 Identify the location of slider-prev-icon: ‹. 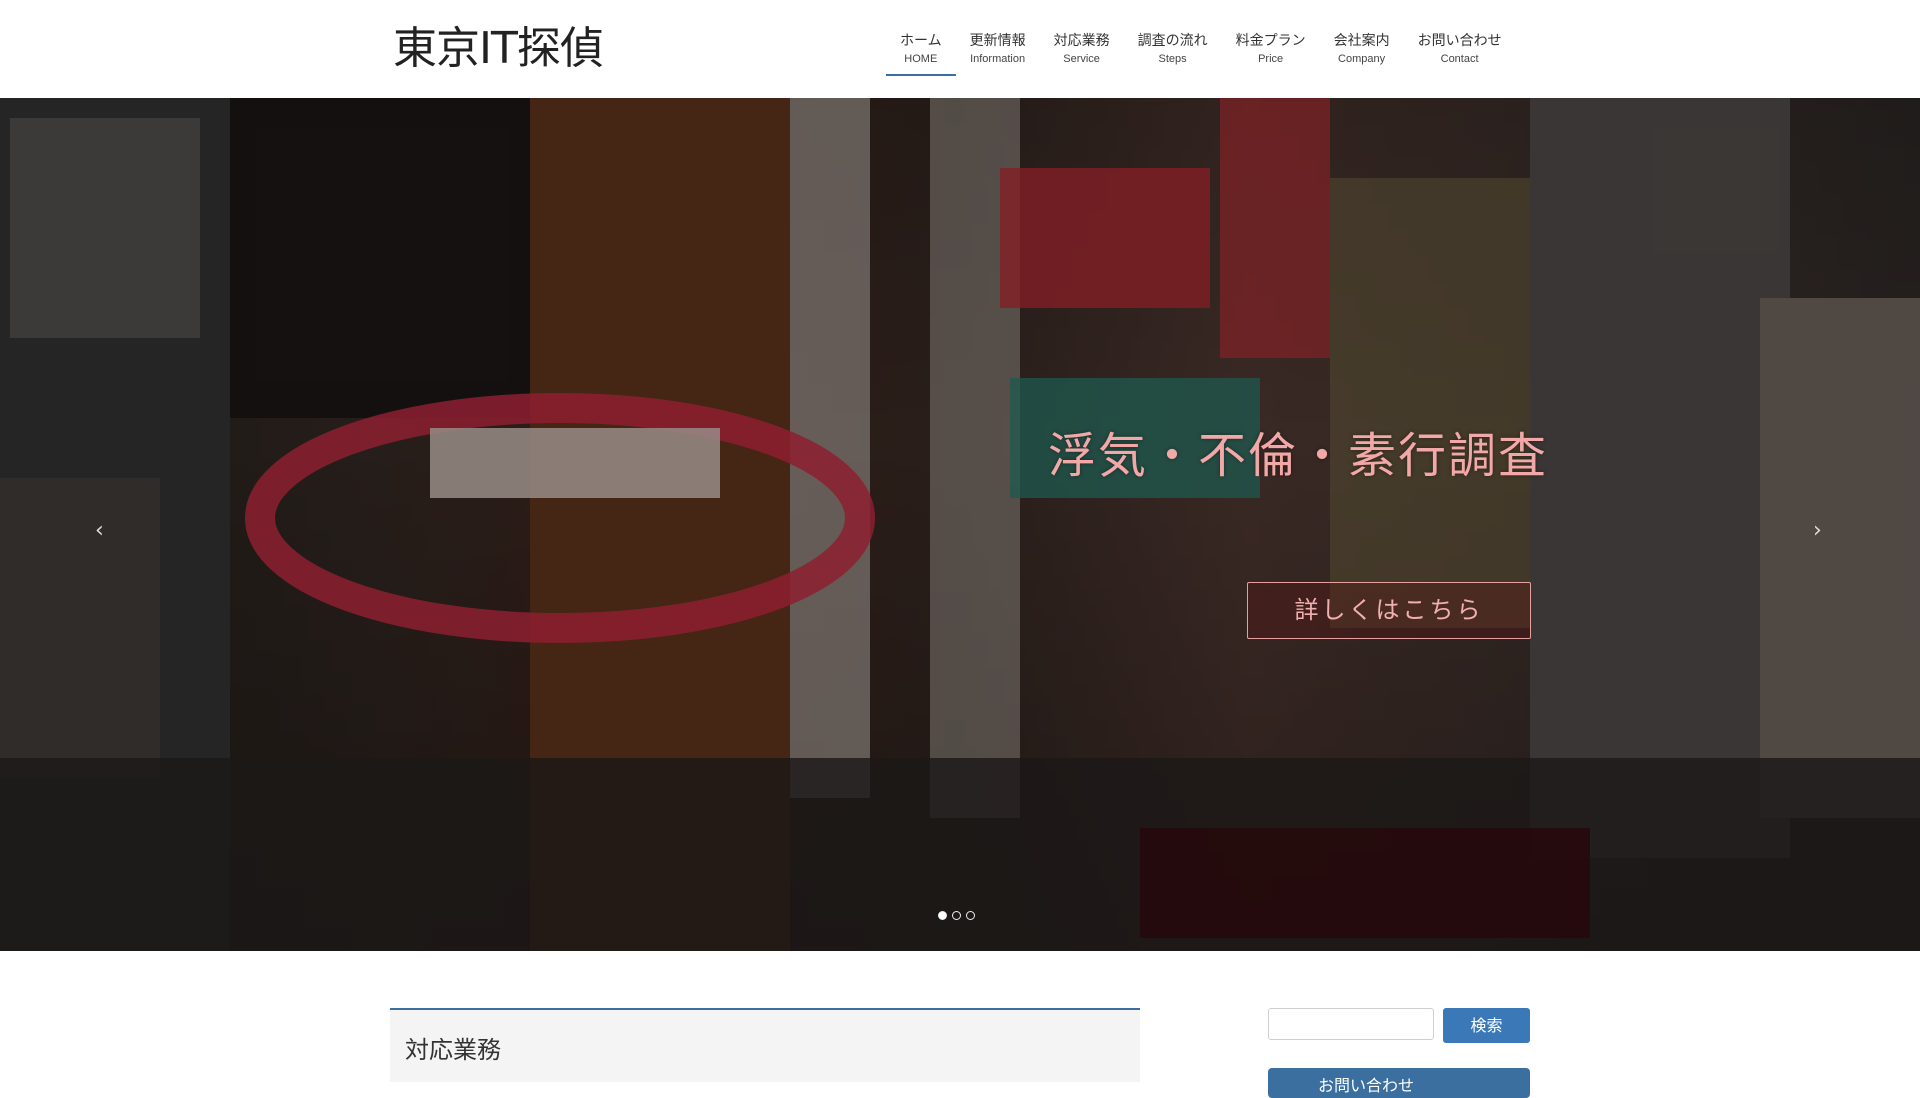
(99, 530).